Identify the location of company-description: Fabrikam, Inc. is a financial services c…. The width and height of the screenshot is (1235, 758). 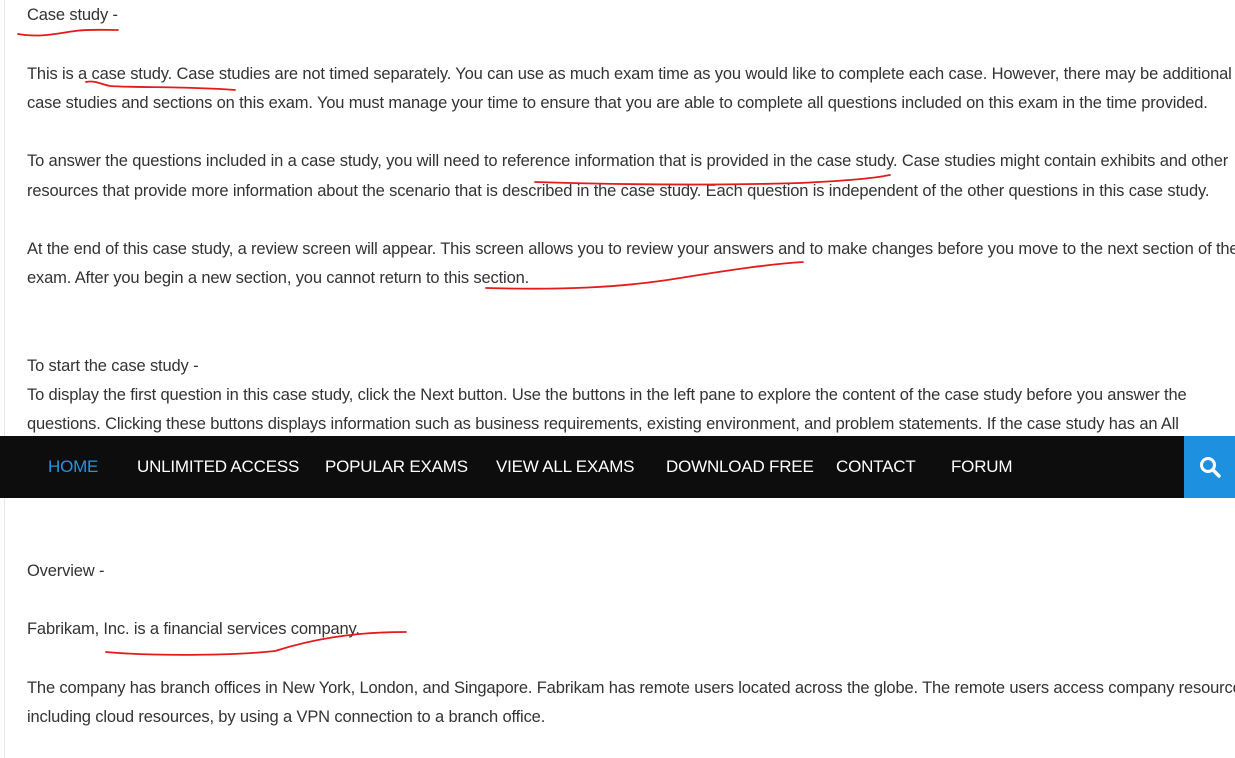
(193, 629).